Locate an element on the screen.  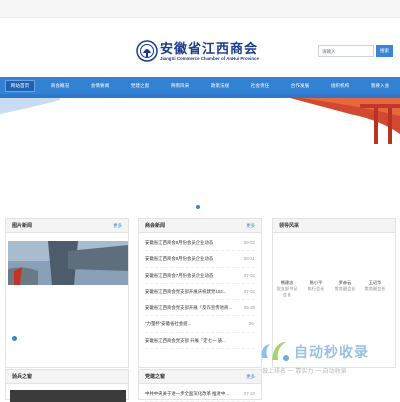
list-item: 安徽省江西商会党支部开展「反诈宣传进商... 06-28 is located at coordinates (200, 308).